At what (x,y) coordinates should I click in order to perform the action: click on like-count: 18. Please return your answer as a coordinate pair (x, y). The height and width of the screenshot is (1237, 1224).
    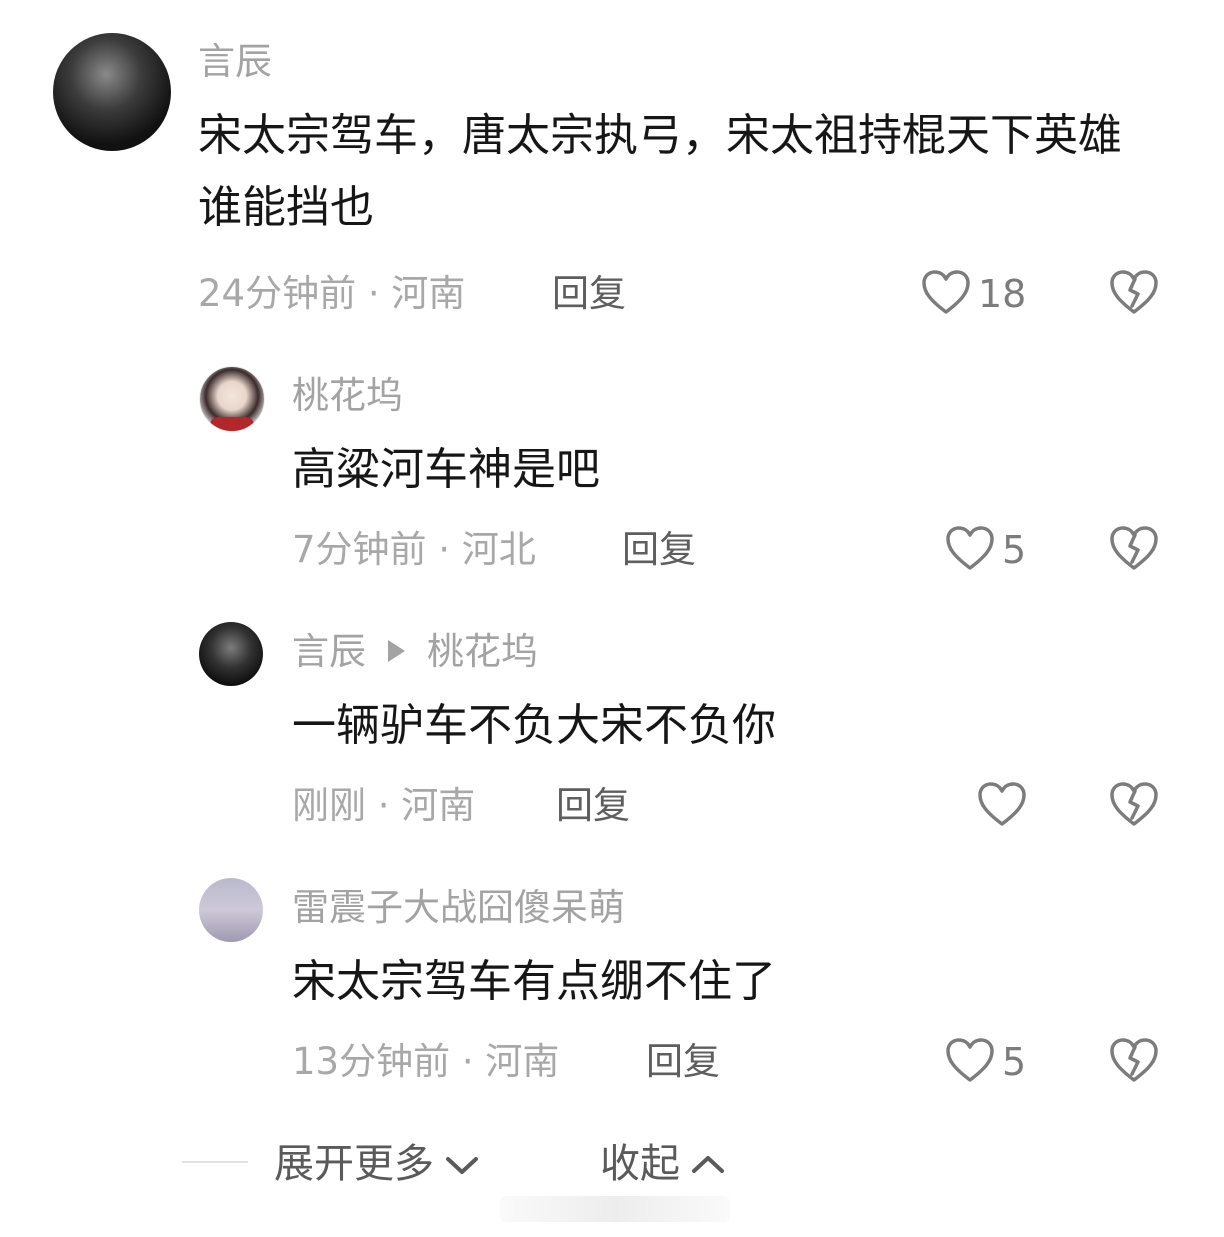
    Looking at the image, I should click on (1002, 294).